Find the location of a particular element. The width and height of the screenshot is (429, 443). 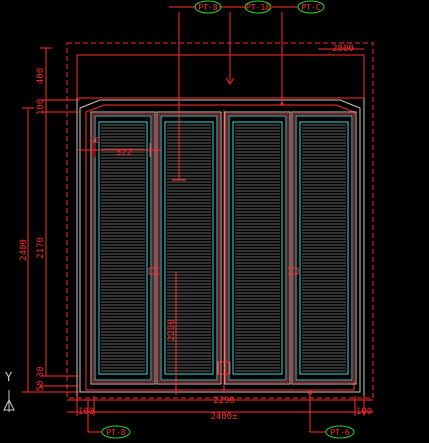

dim-stile-width: 322 is located at coordinates (124, 153).